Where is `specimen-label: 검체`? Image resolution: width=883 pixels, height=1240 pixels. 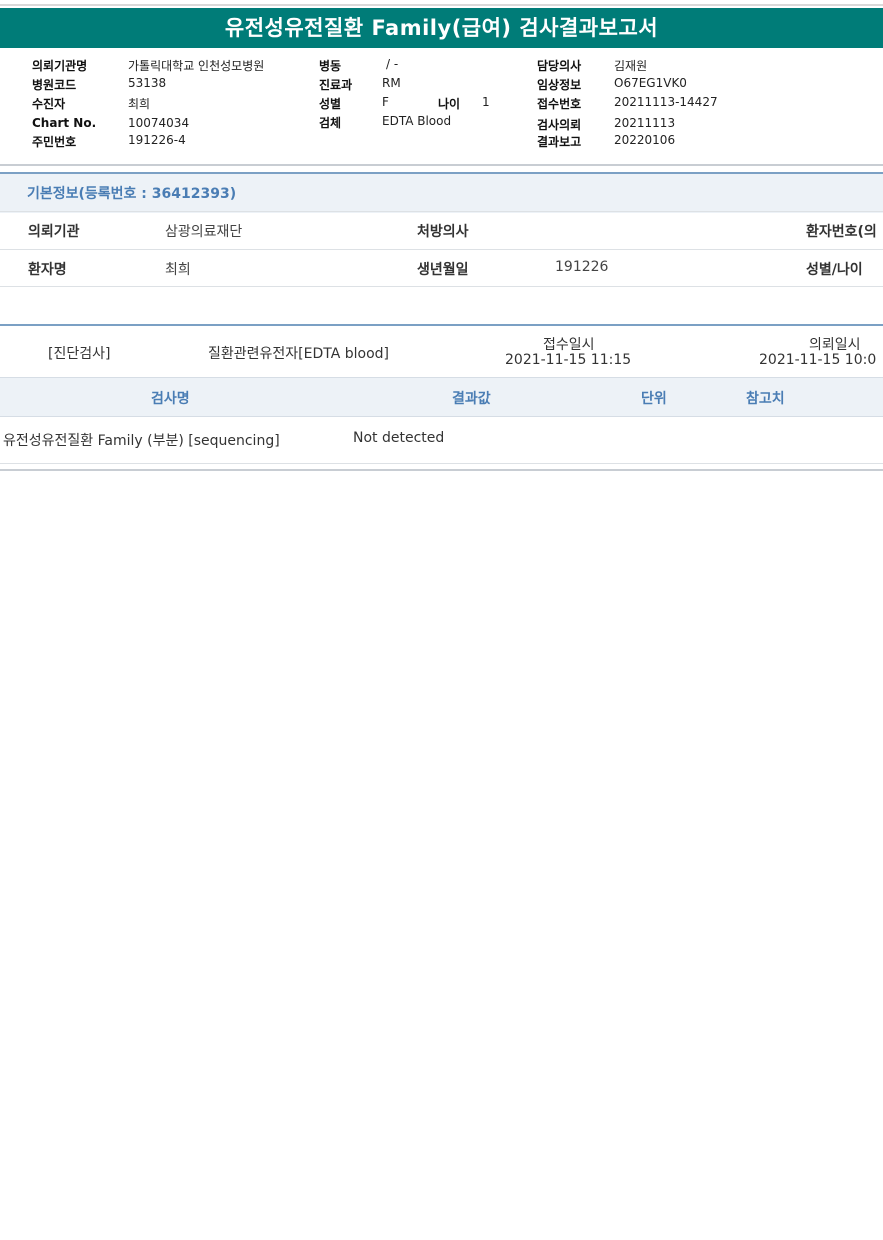
specimen-label: 검체 is located at coordinates (330, 123).